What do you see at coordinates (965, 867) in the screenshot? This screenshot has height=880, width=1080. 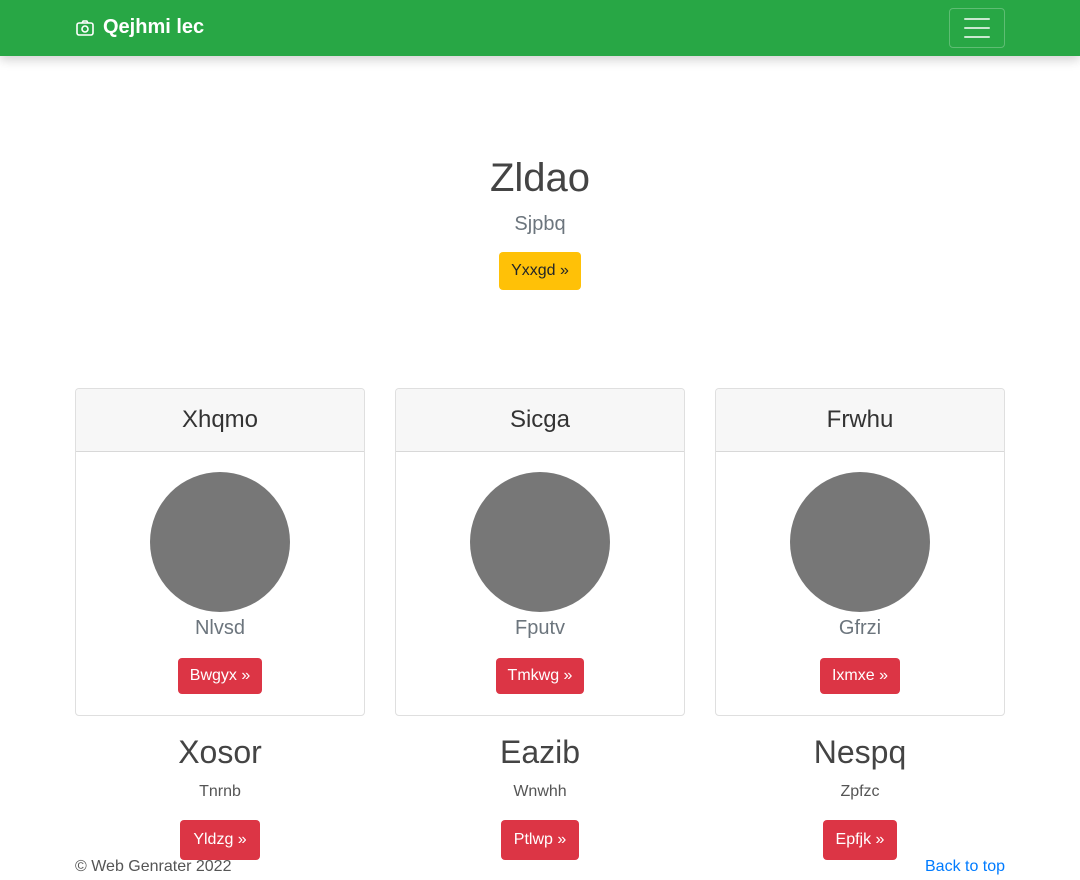 I see `back-to-top-link: Back to top` at bounding box center [965, 867].